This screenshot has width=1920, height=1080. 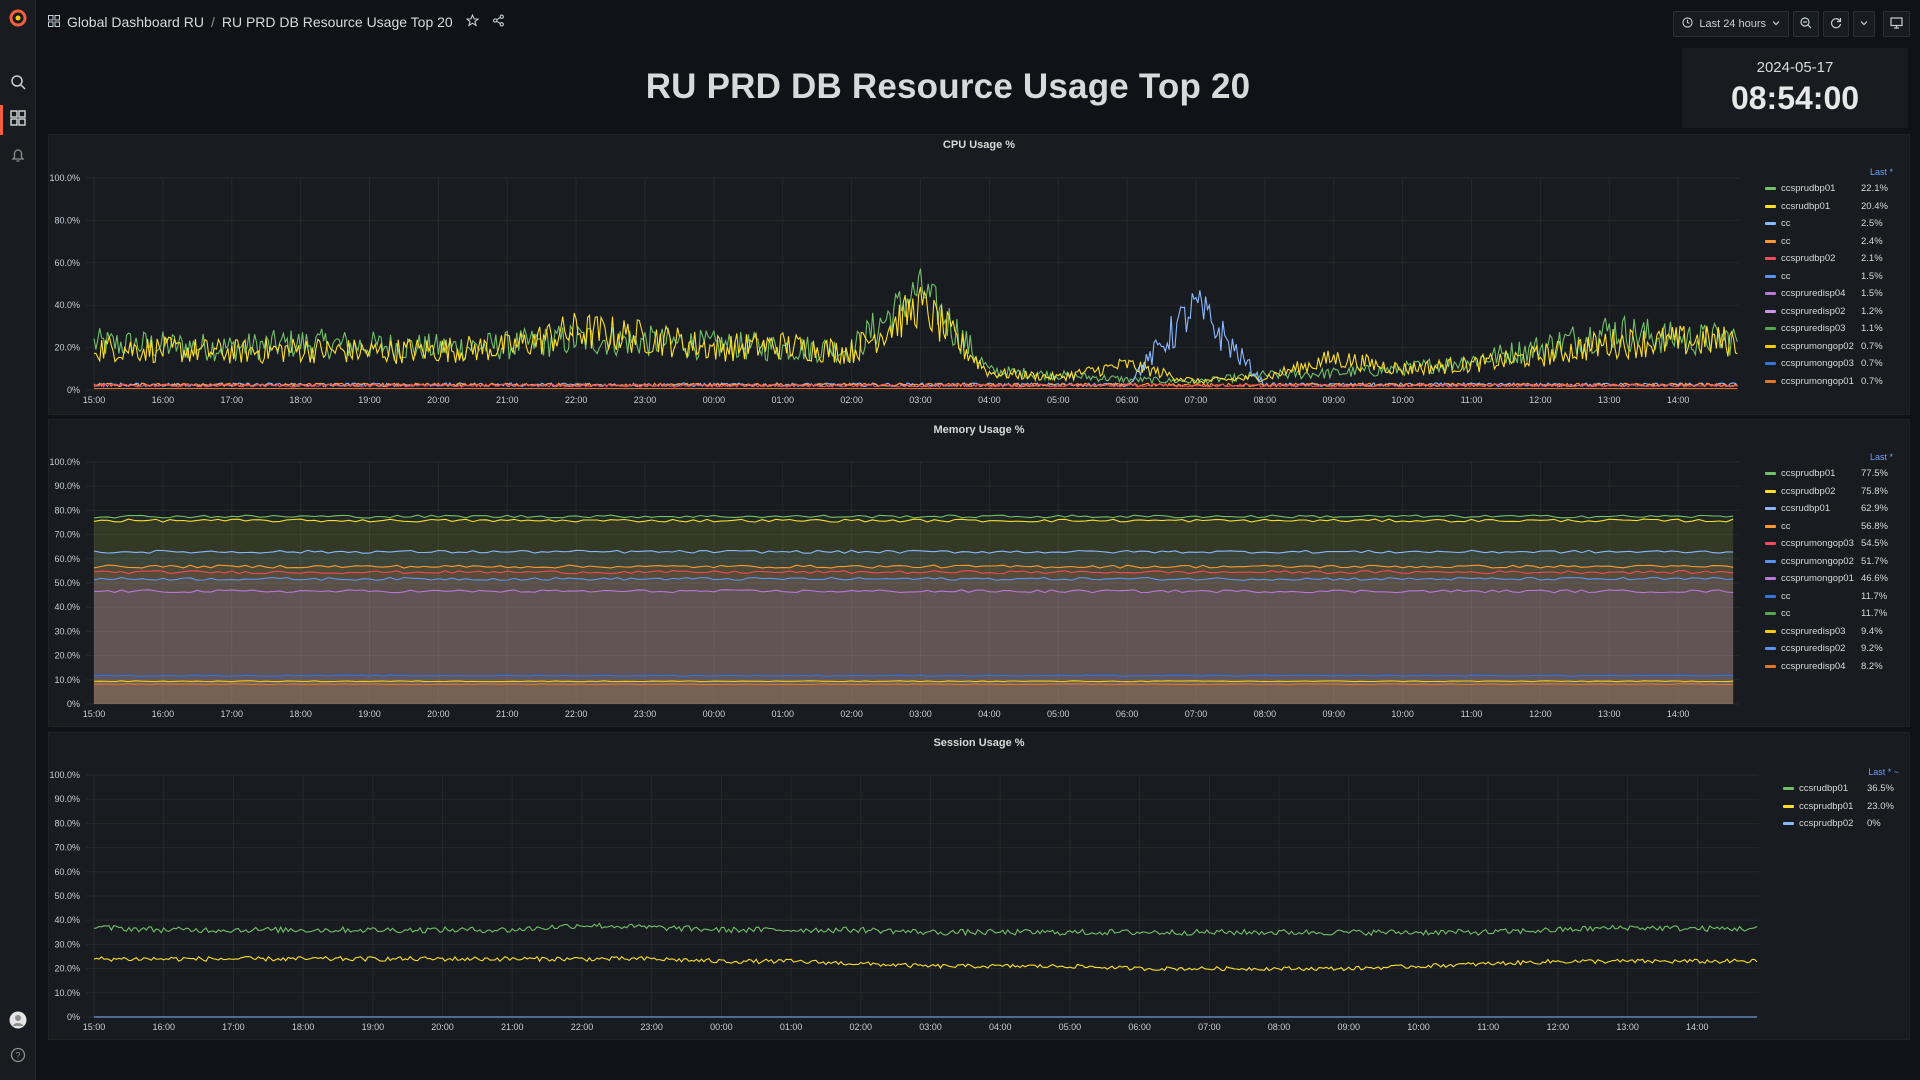 What do you see at coordinates (1795, 67) in the screenshot?
I see `clock-date: 2024-05-17` at bounding box center [1795, 67].